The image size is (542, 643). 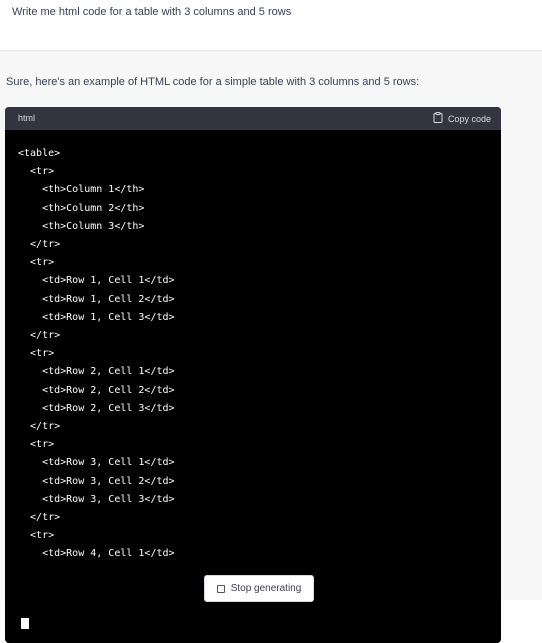 I want to click on copy-code-button: Copy code, so click(x=462, y=118).